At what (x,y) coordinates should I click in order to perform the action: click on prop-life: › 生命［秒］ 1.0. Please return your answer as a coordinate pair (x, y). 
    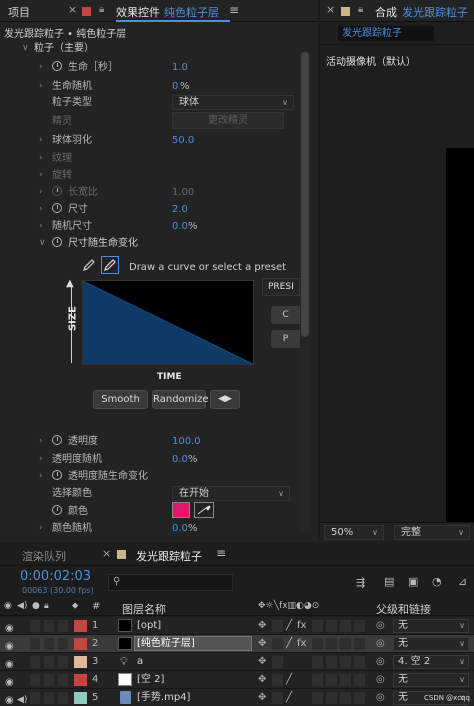
    Looking at the image, I should click on (150, 67).